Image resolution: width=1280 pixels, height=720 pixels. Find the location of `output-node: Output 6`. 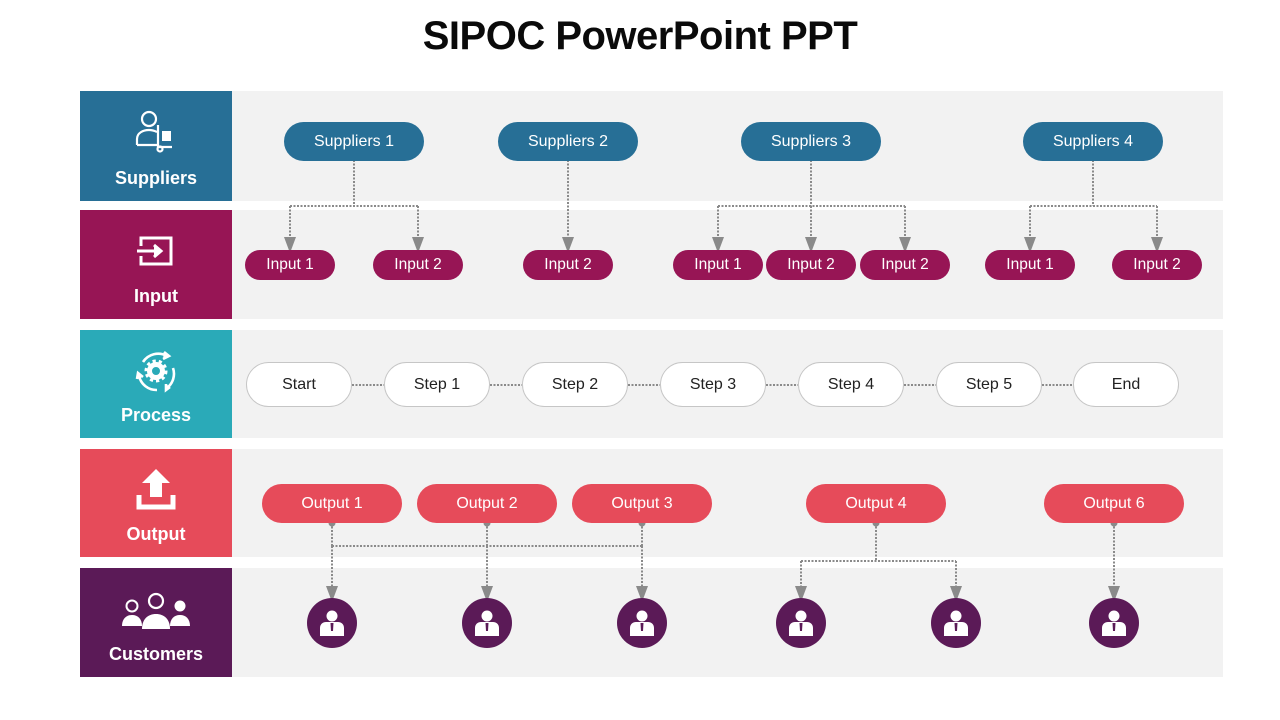

output-node: Output 6 is located at coordinates (1114, 503).